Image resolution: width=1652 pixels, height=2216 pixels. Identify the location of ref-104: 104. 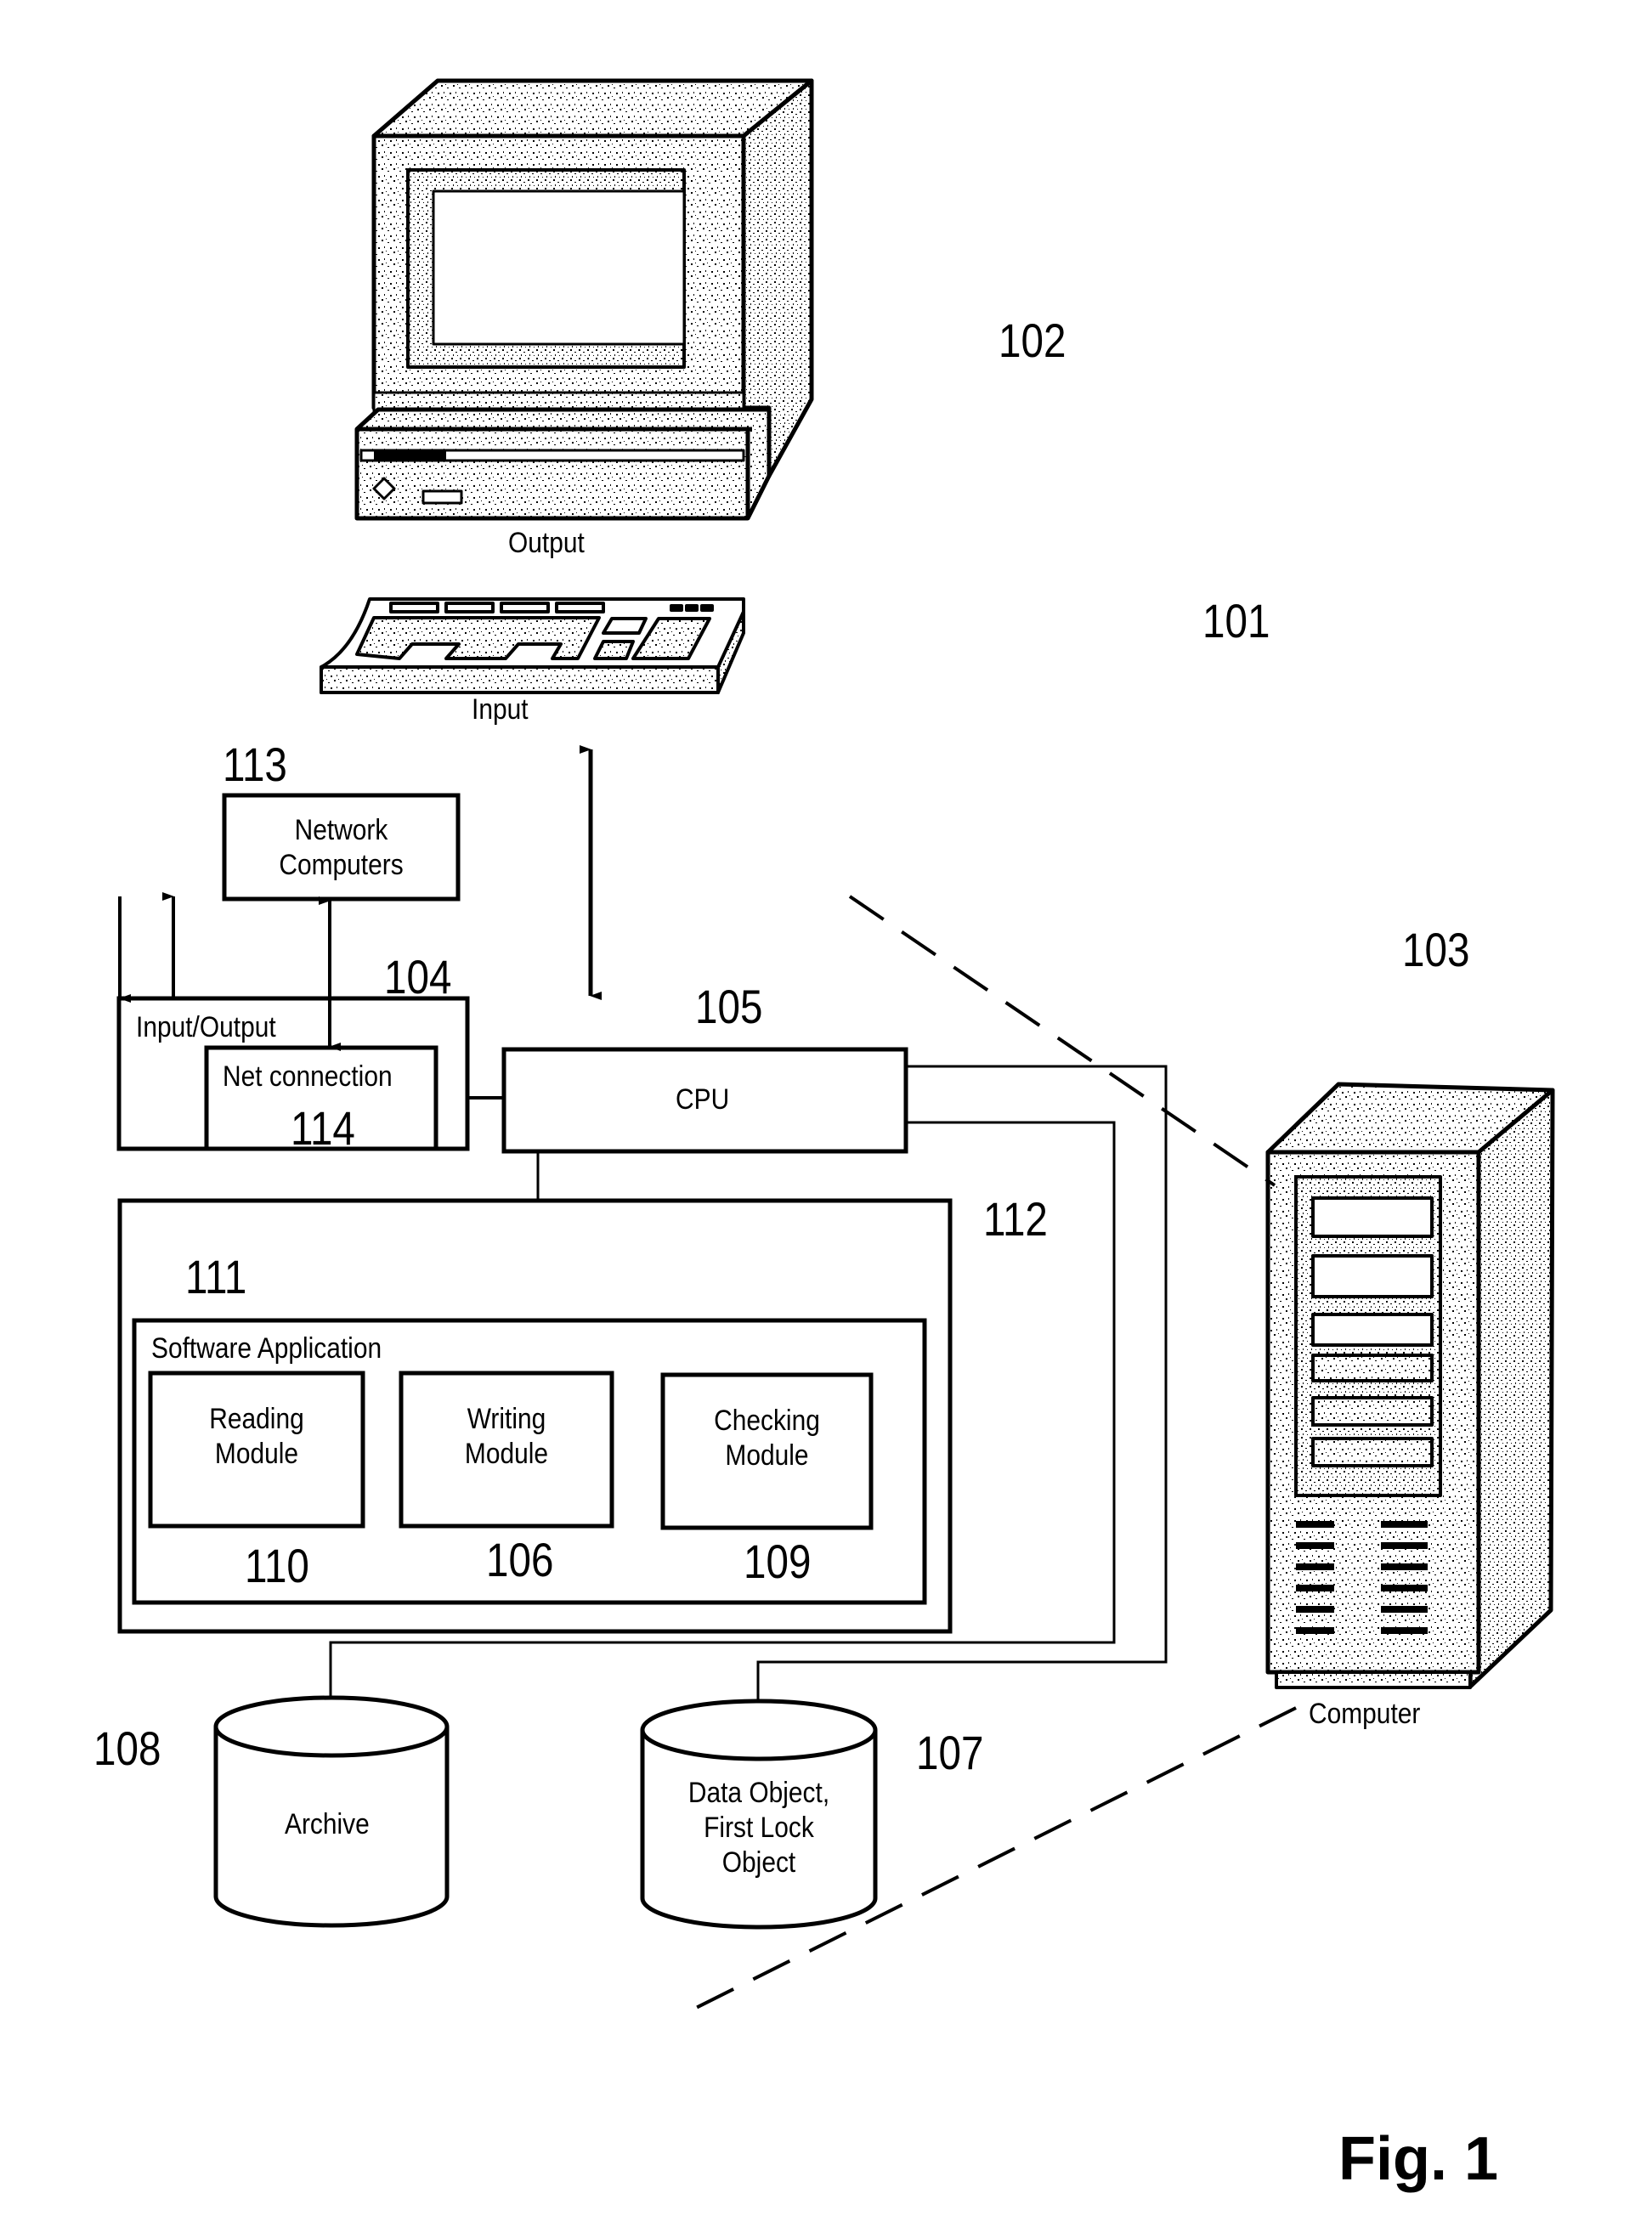
(418, 976).